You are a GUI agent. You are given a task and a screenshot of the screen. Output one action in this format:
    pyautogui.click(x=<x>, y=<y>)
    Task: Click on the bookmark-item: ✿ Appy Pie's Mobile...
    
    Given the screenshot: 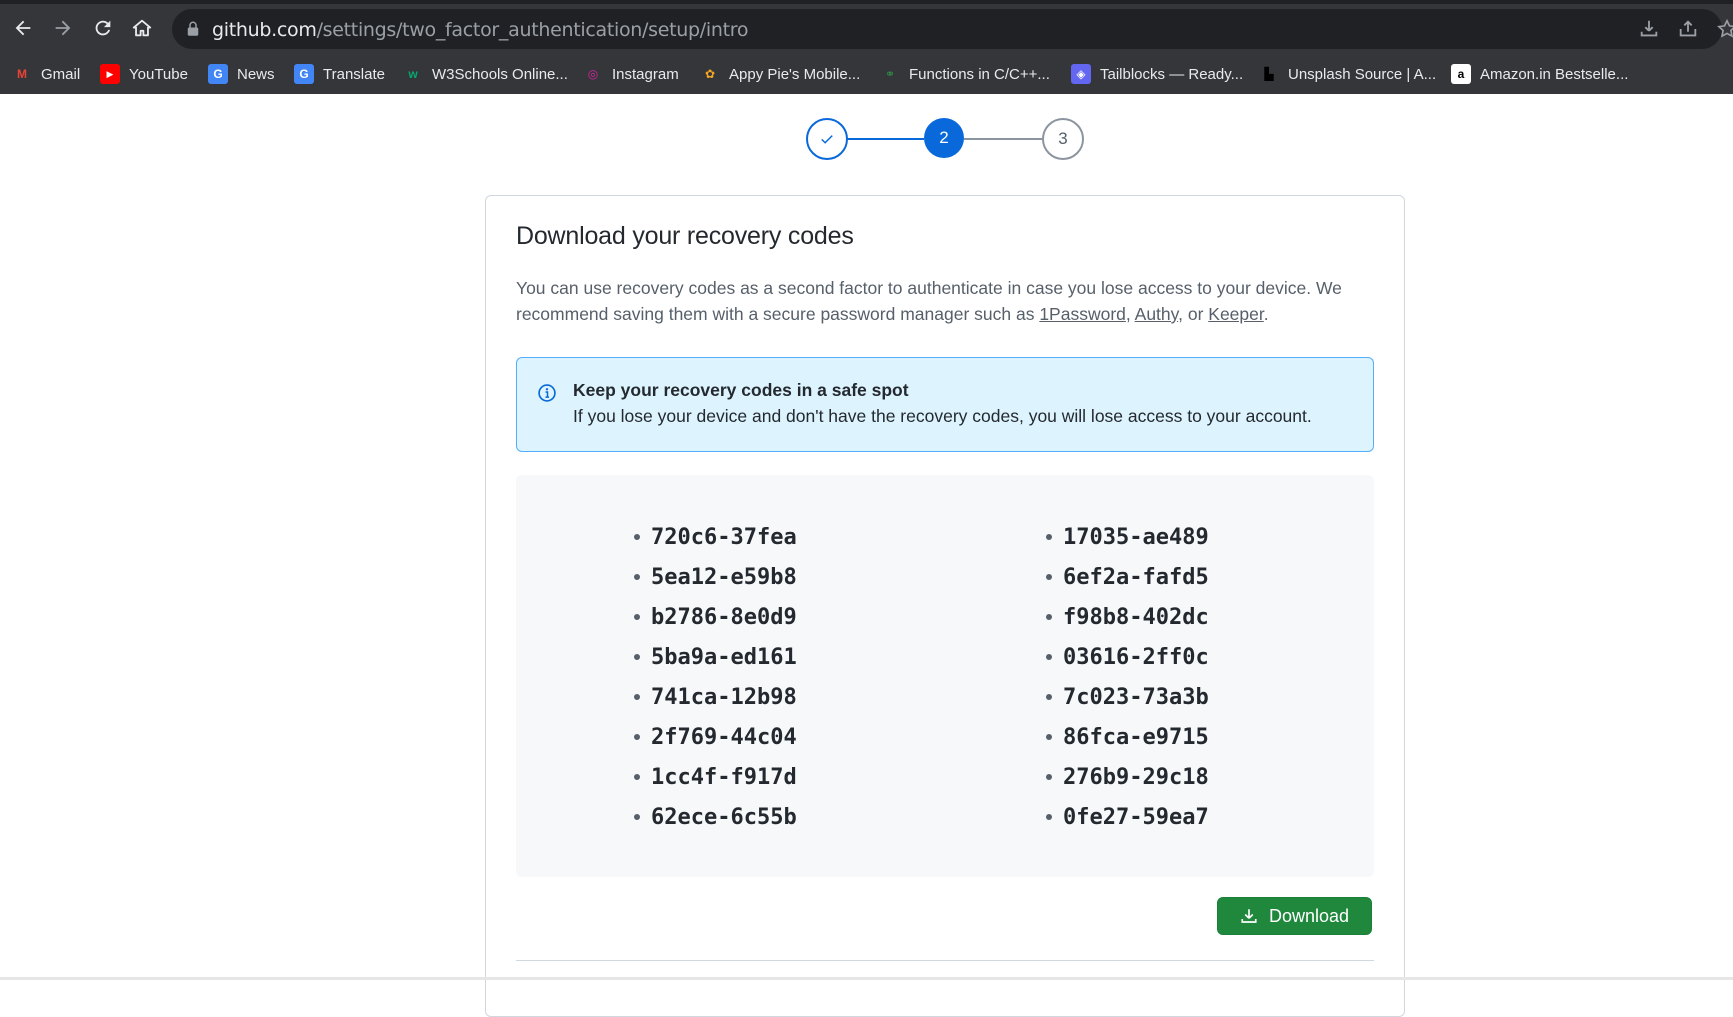 What is the action you would take?
    pyautogui.click(x=780, y=74)
    